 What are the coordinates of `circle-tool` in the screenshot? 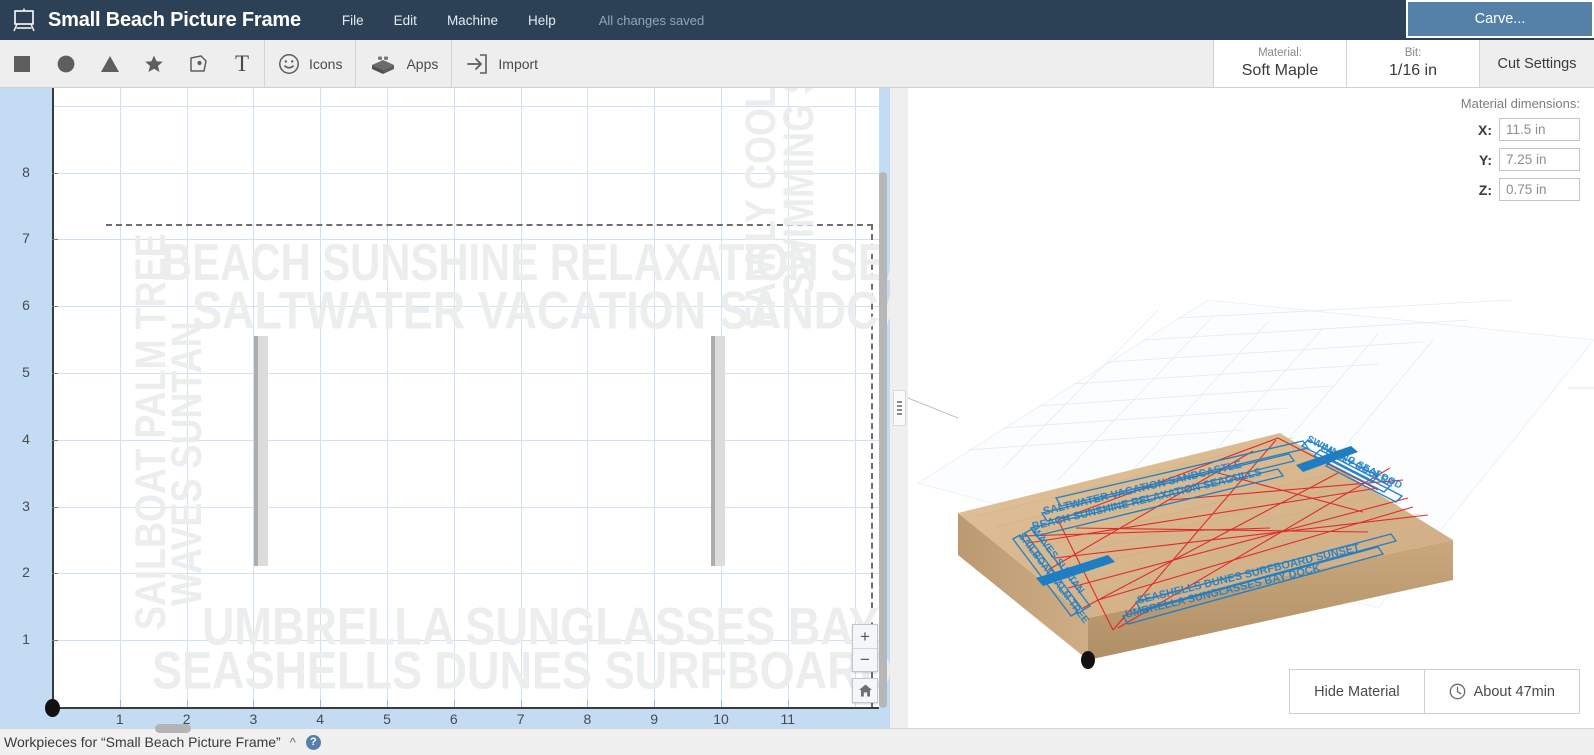 It's located at (66, 63).